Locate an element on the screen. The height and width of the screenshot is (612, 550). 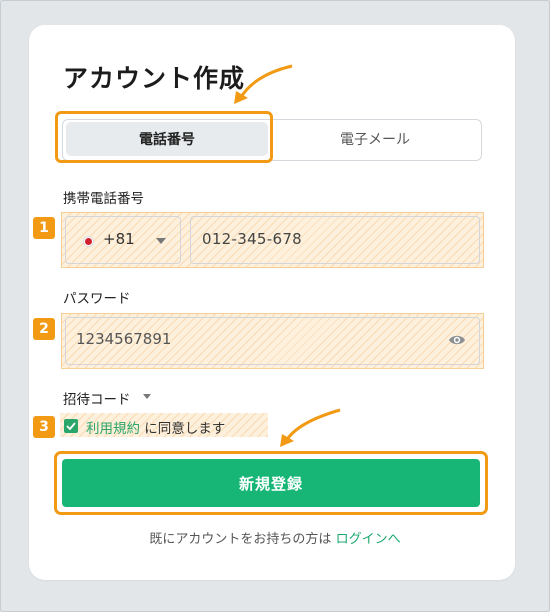
tab-email: 電子メール is located at coordinates (375, 139).